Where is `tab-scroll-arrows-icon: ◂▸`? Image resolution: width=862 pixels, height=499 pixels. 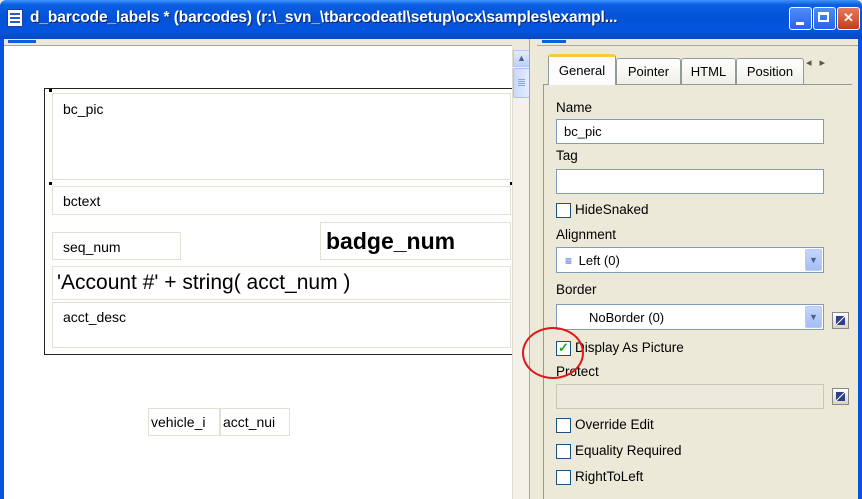 tab-scroll-arrows-icon: ◂▸ is located at coordinates (822, 65).